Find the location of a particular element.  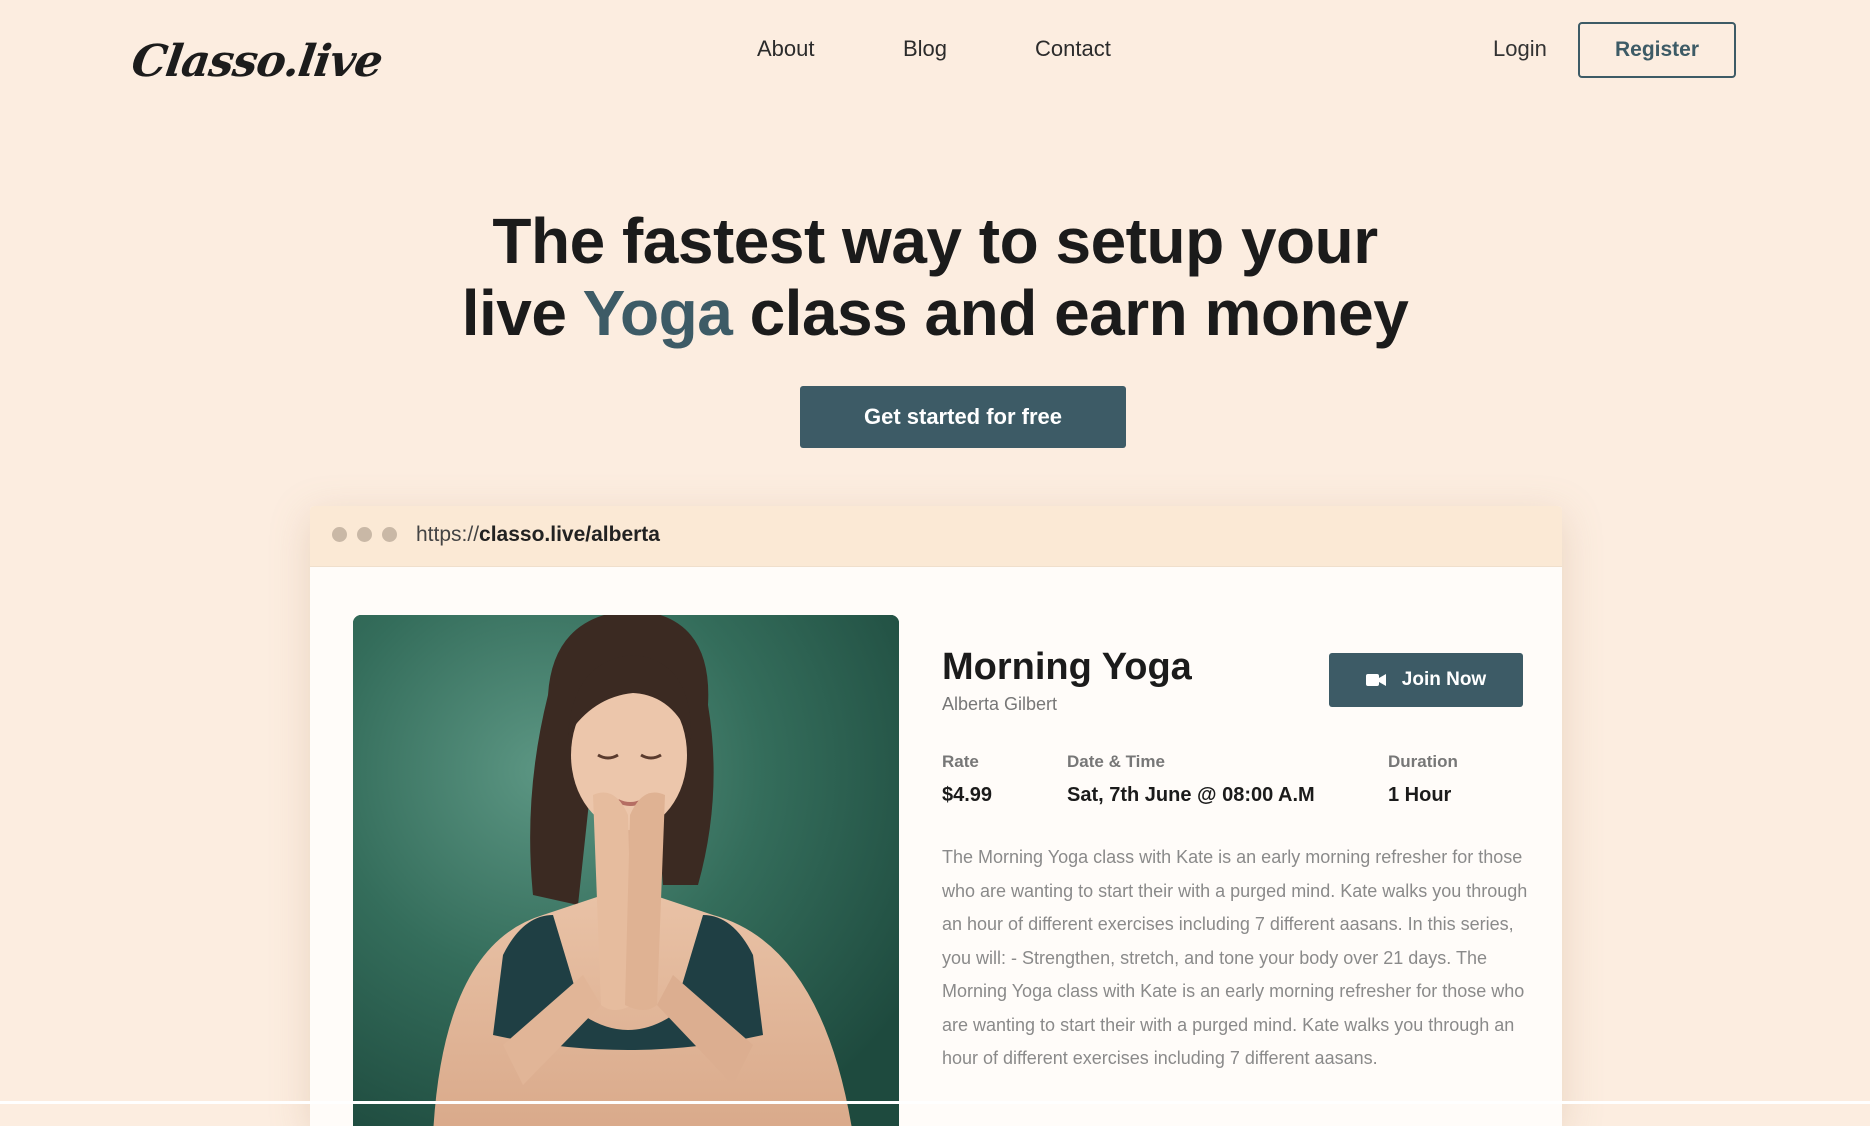

rate-value: $4.99 is located at coordinates (967, 795).